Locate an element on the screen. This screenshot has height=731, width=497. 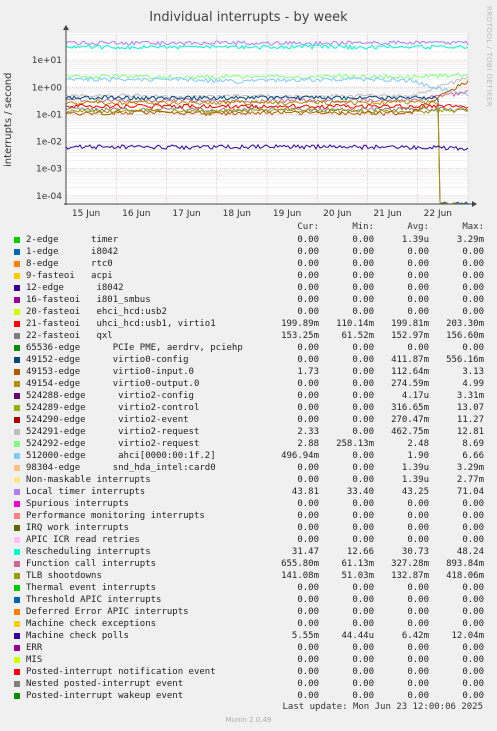
legend-name: 49154-edge virtio0-output.0 is located at coordinates (113, 384).